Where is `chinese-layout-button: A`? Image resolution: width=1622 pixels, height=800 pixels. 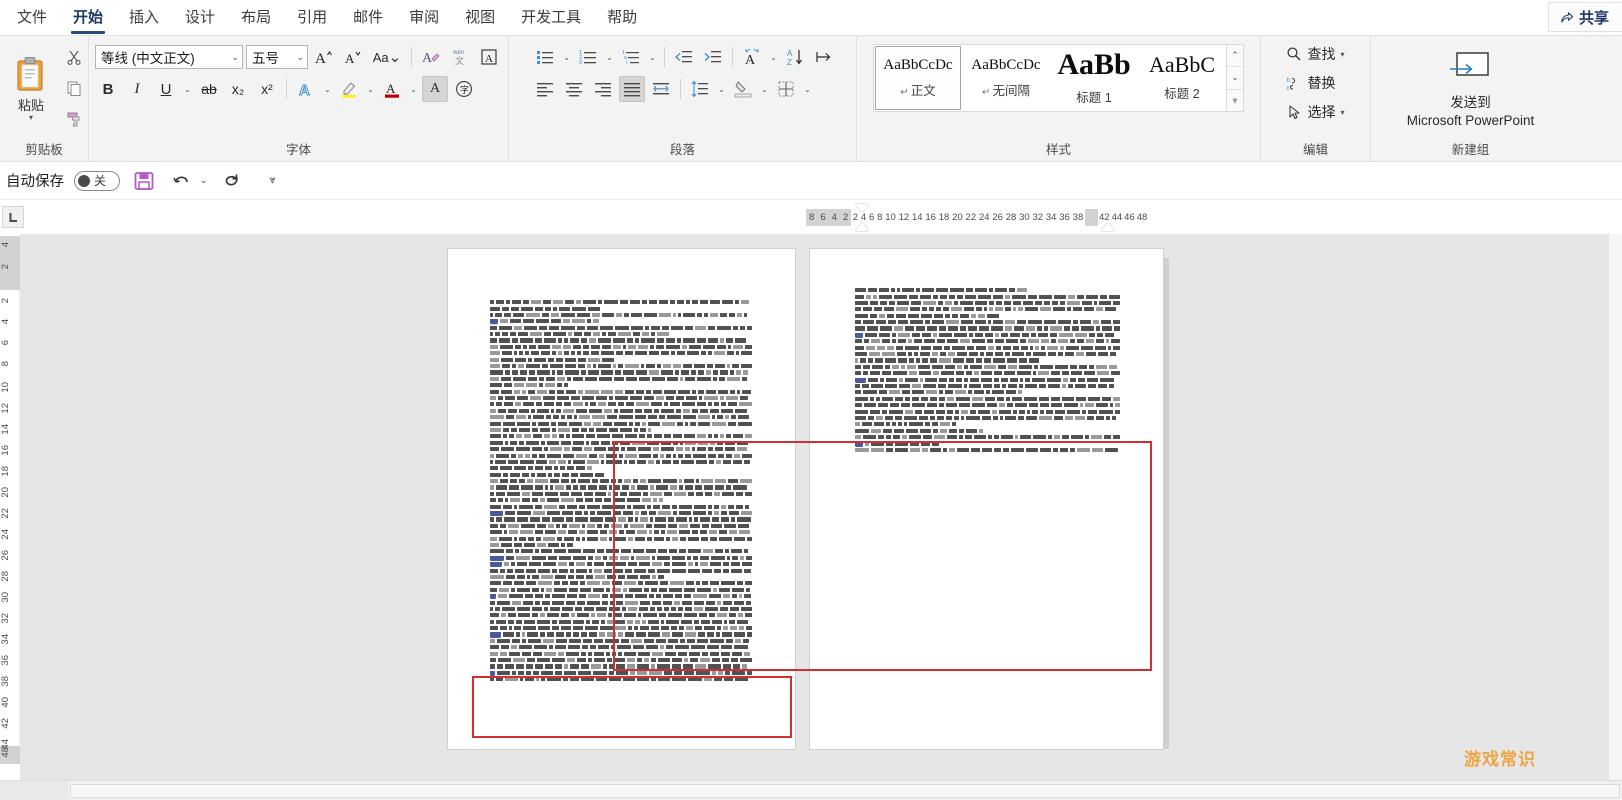 chinese-layout-button: A is located at coordinates (752, 57).